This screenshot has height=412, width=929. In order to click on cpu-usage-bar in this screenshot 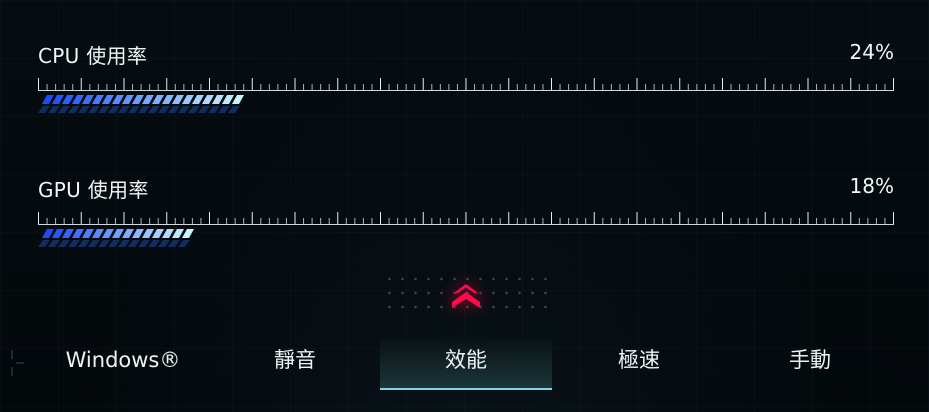, I will do `click(466, 104)`.